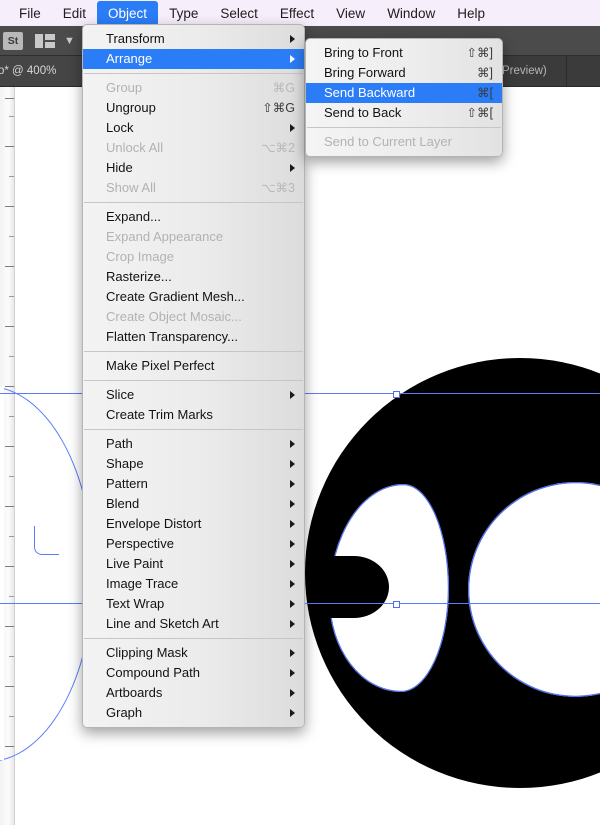  Describe the element at coordinates (404, 113) in the screenshot. I see `menu-item-send-to-back: Send to Back ⇧⌘[` at that location.